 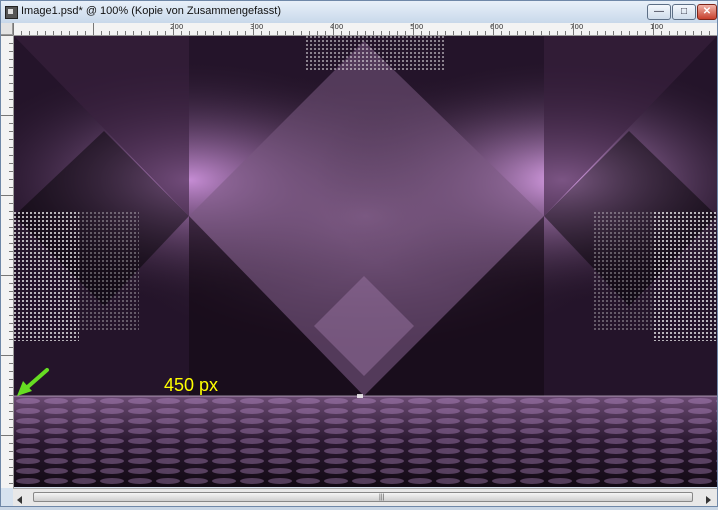 What do you see at coordinates (659, 12) in the screenshot?
I see `minimize-button: —` at bounding box center [659, 12].